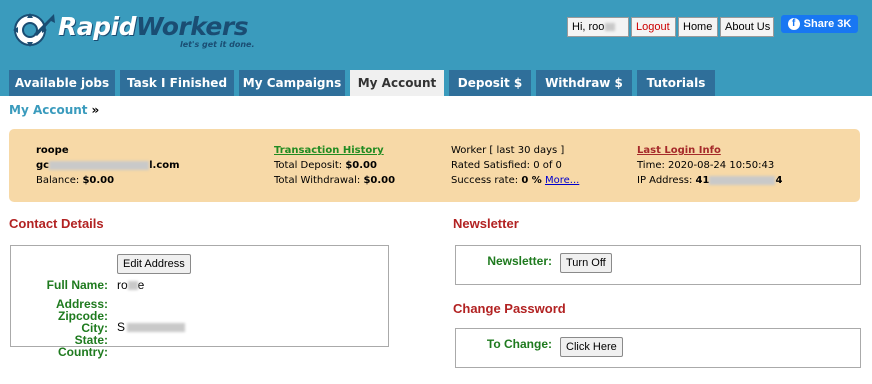 This screenshot has height=384, width=872. Describe the element at coordinates (62, 83) in the screenshot. I see `tab-available-jobs: Available jobs` at that location.